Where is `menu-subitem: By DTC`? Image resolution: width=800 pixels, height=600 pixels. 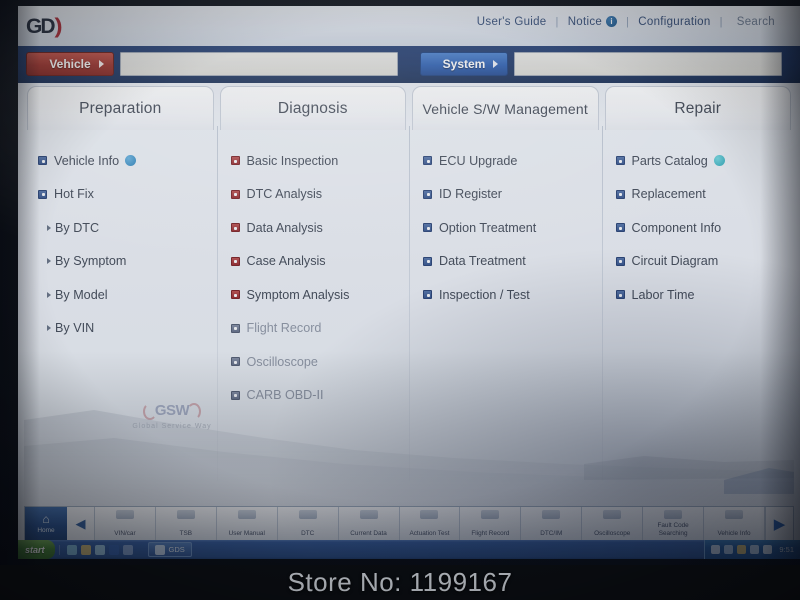 menu-subitem: By DTC is located at coordinates (127, 228).